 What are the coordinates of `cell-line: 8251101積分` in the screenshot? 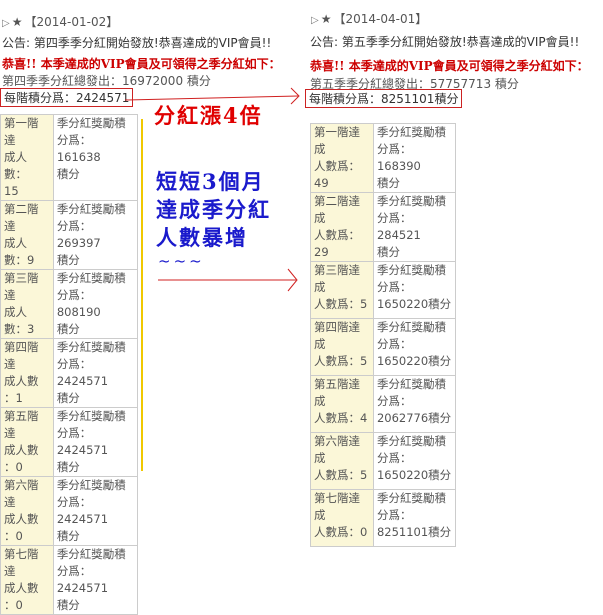 It's located at (414, 532).